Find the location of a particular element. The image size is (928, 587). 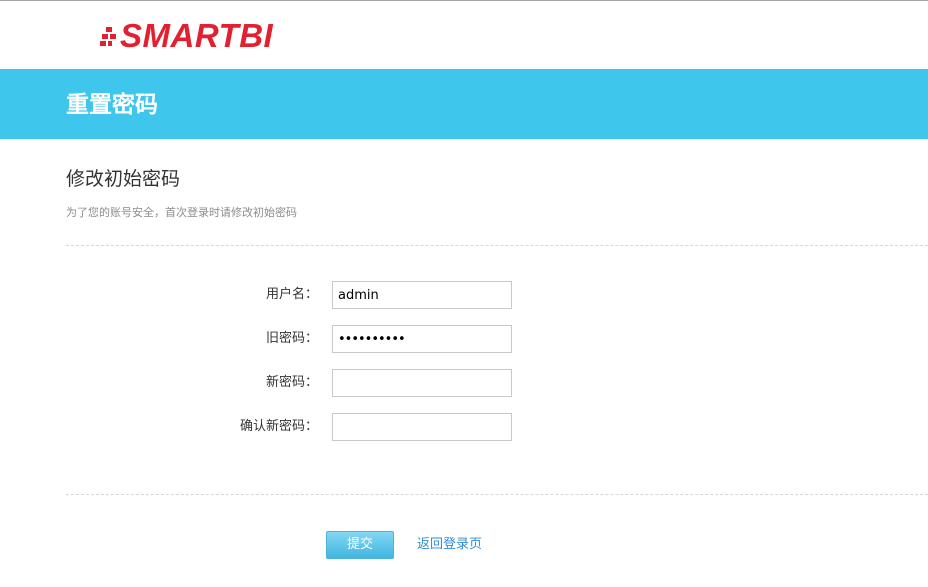

divider-top is located at coordinates (497, 245).